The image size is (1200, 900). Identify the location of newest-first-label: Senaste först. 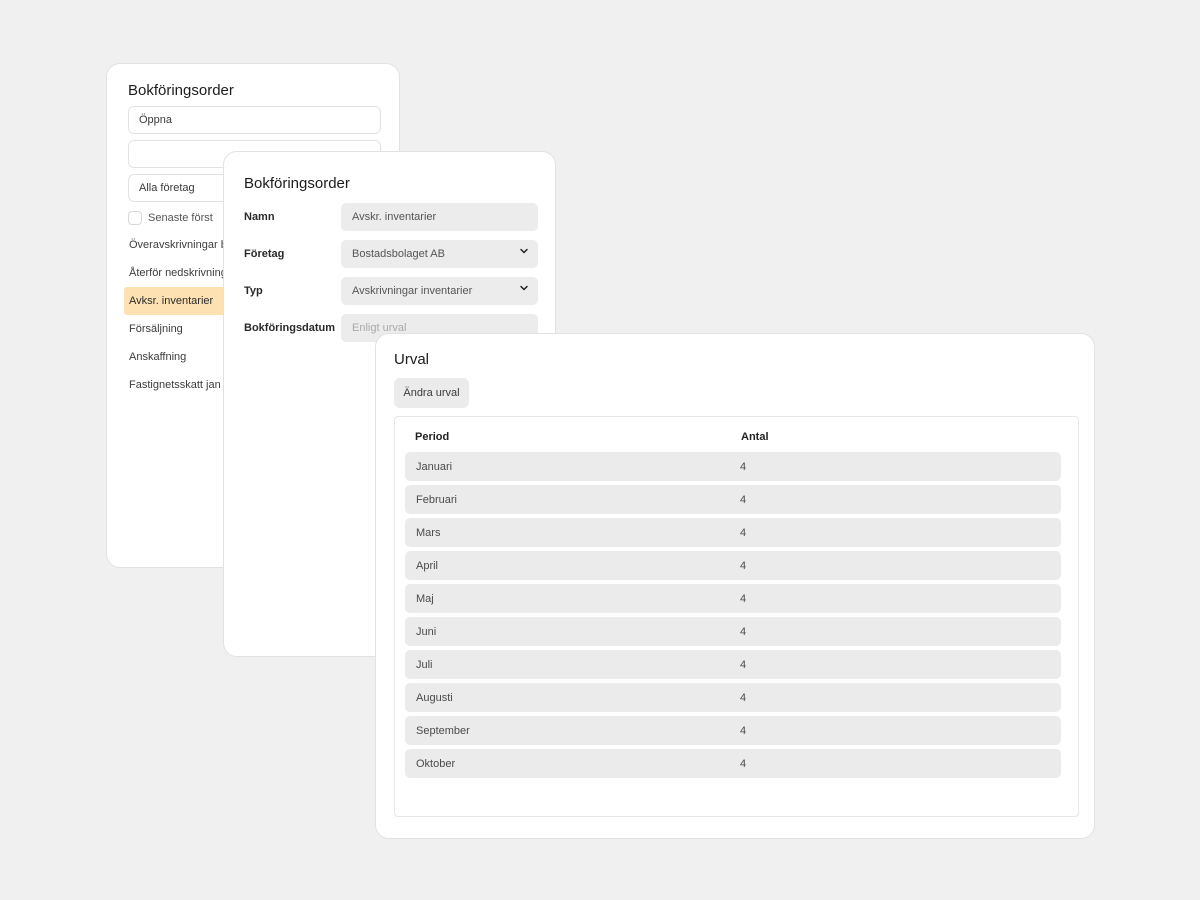
(180, 218).